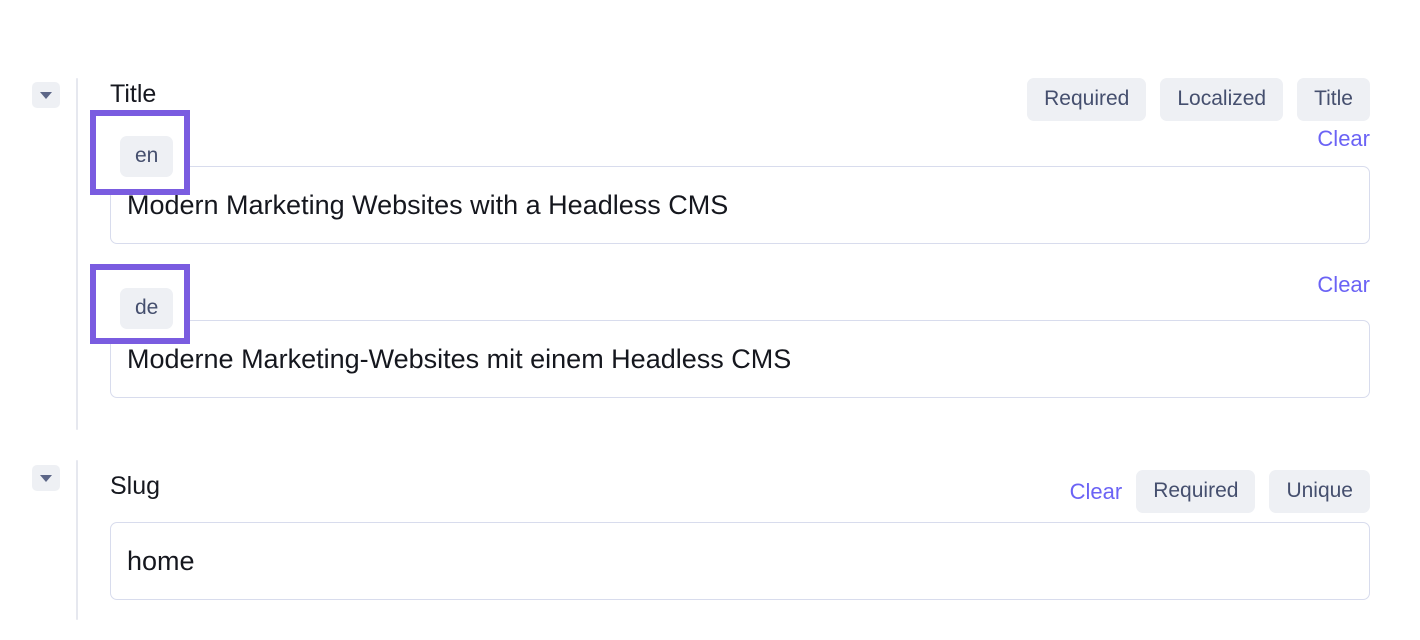 This screenshot has width=1420, height=640. What do you see at coordinates (740, 99) in the screenshot?
I see `field-header-title: Title Required Localized Title` at bounding box center [740, 99].